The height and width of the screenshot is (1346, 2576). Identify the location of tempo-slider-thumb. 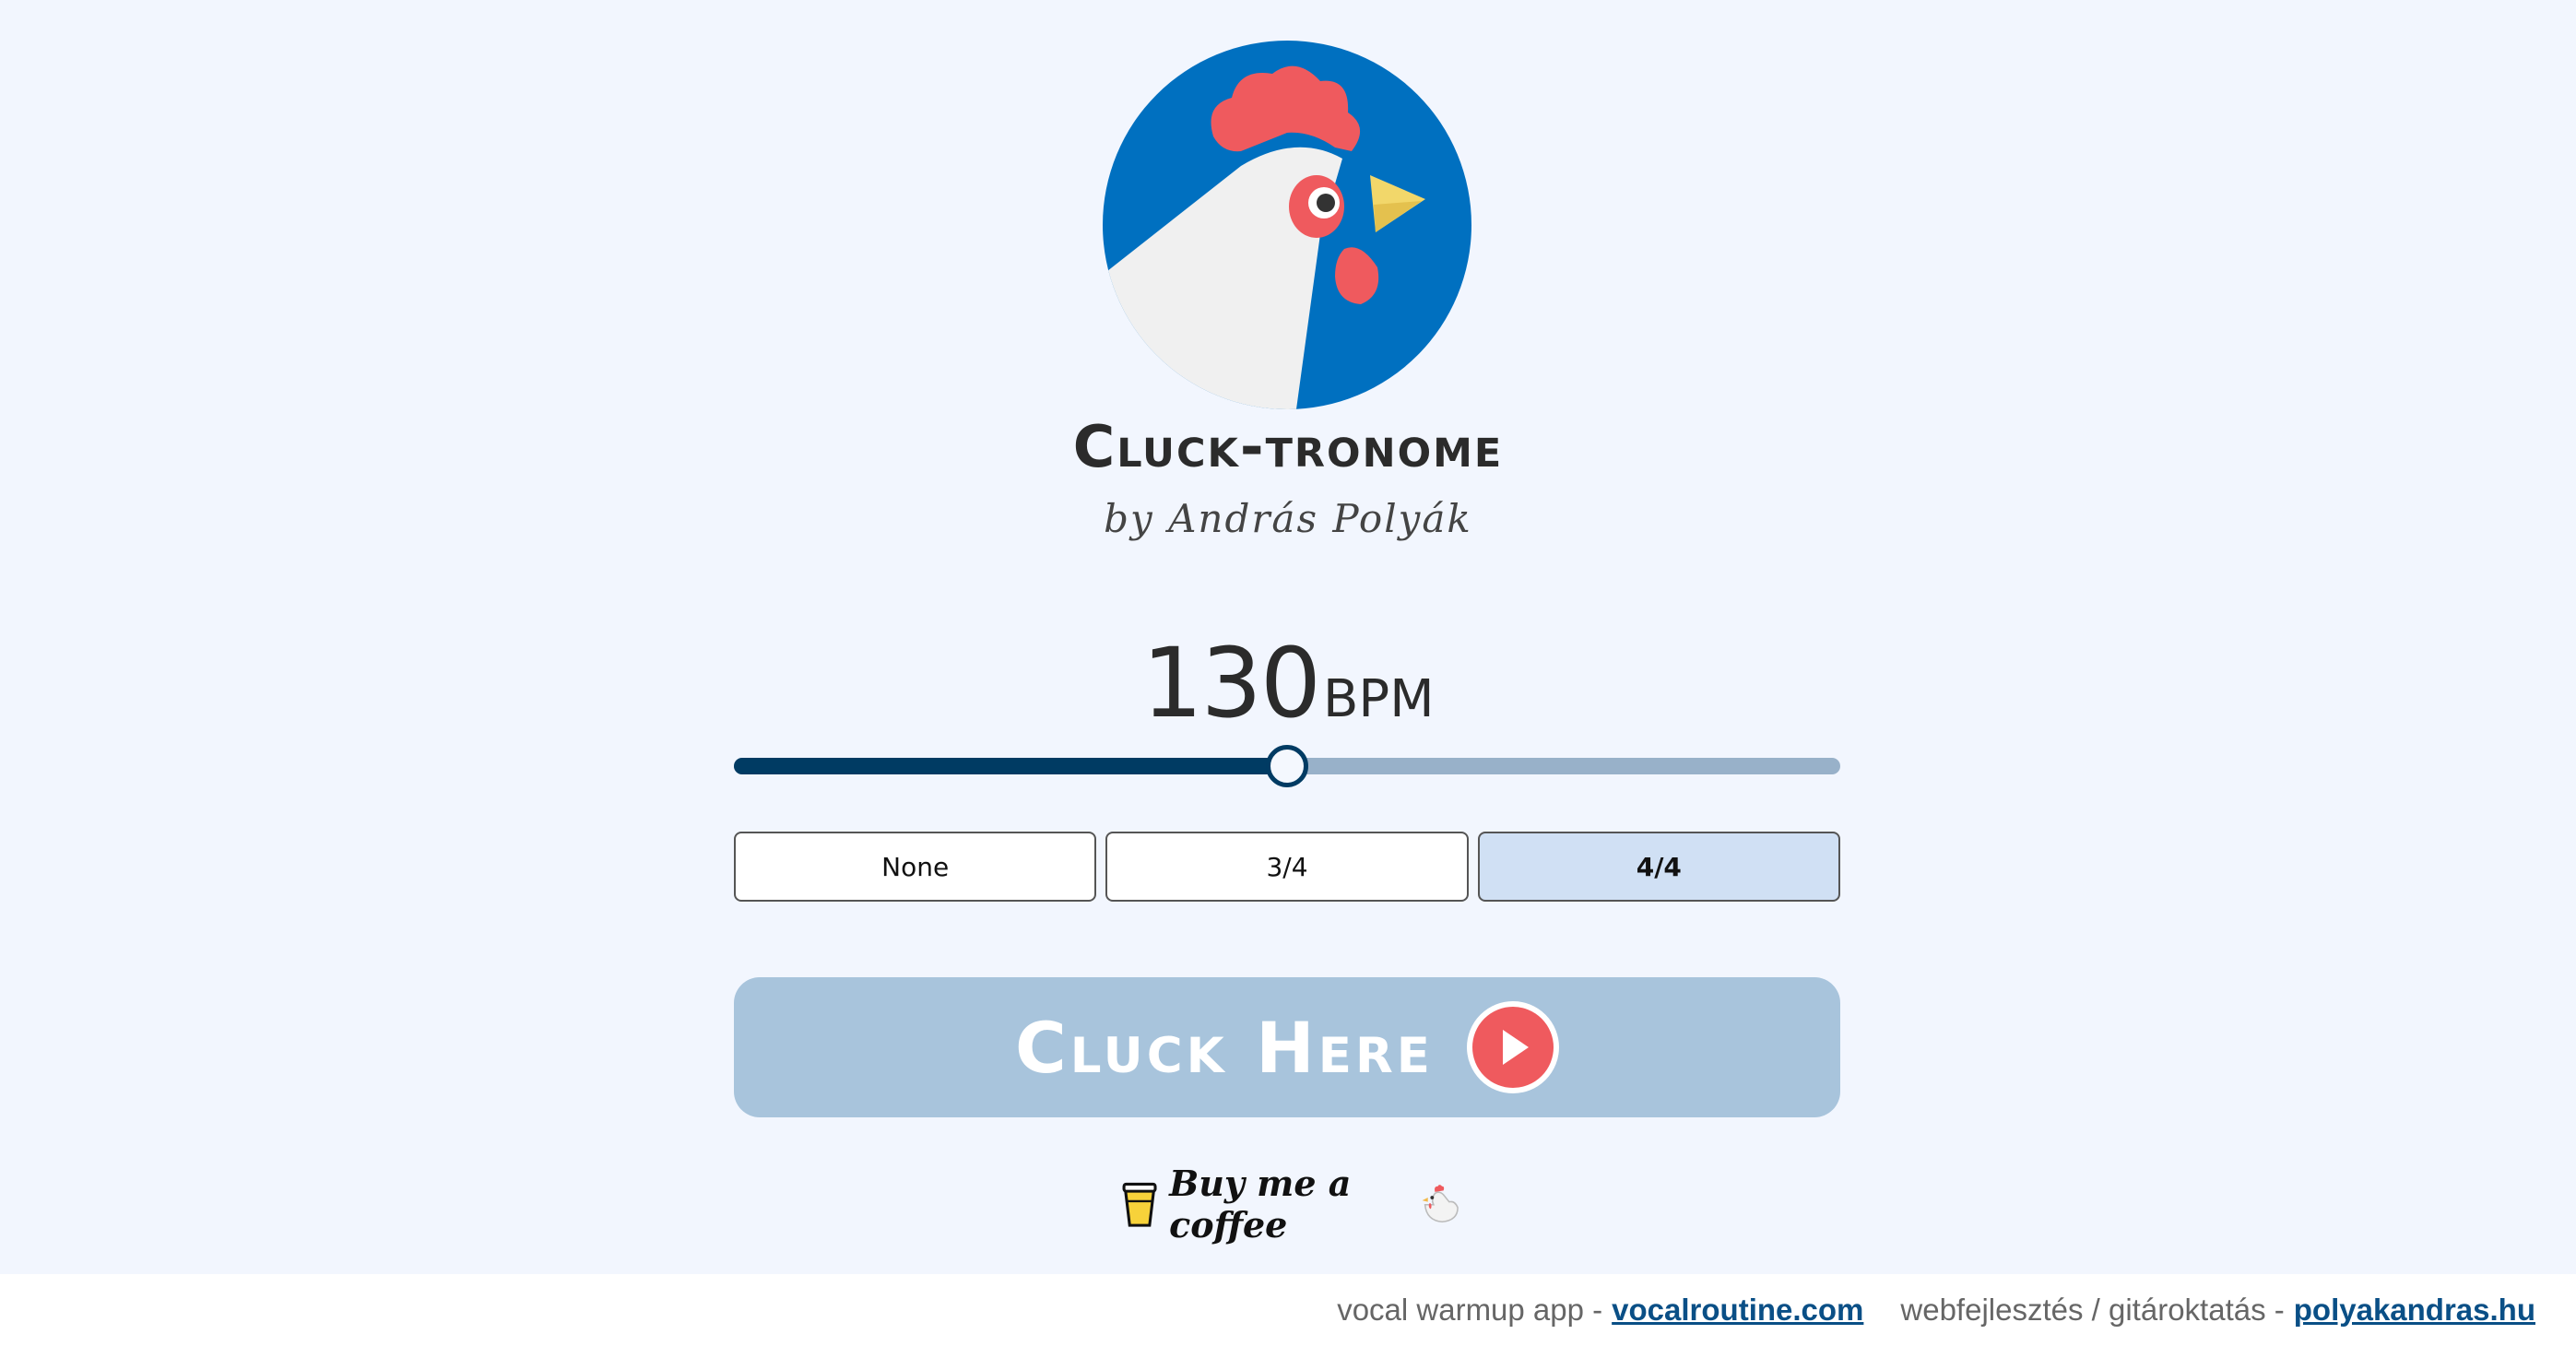
(1287, 766).